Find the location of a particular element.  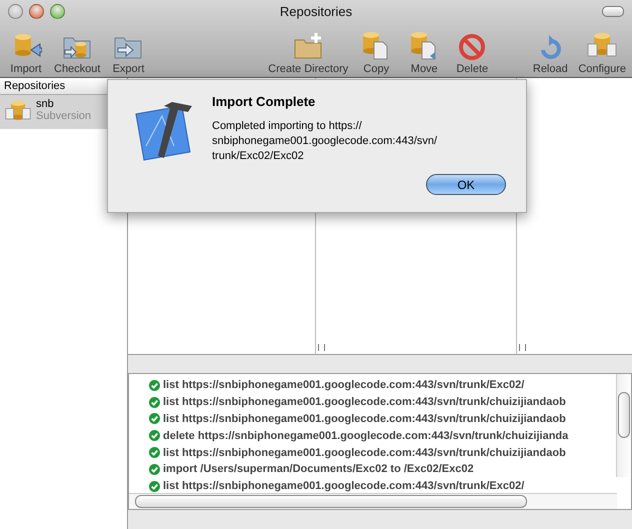

log-line: import /Users/superman/Documents/Exc02 to /Exc02/Exc02 is located at coordinates (318, 469).